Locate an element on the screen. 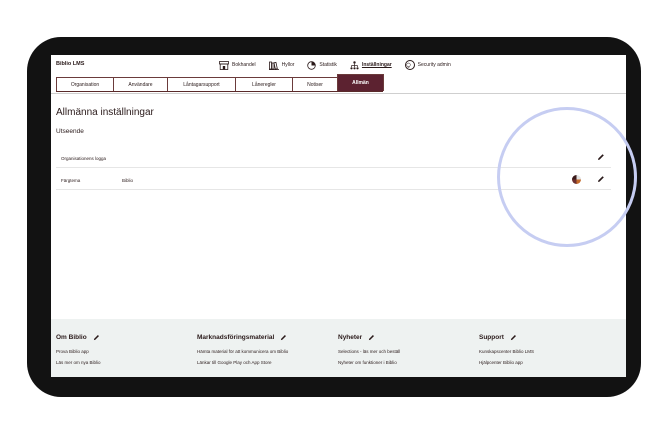 This screenshot has height=435, width=670. footer-heading-text: Om Biblio is located at coordinates (71, 337).